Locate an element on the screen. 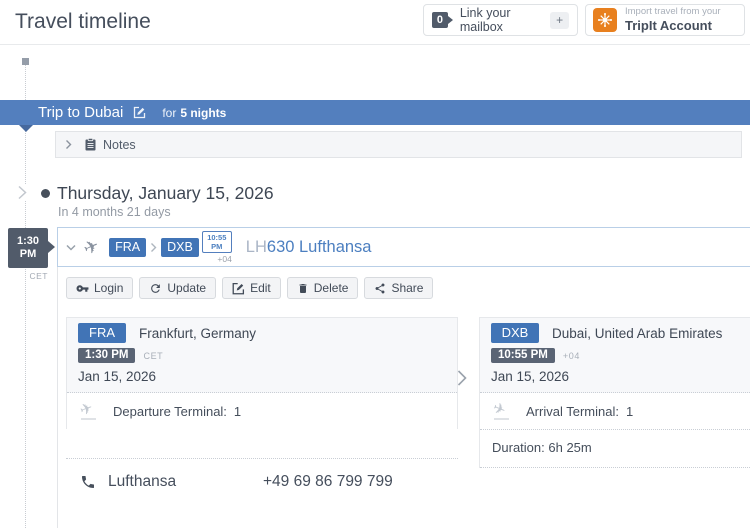 This screenshot has width=750, height=528. chevron-down-icon is located at coordinates (71, 247).